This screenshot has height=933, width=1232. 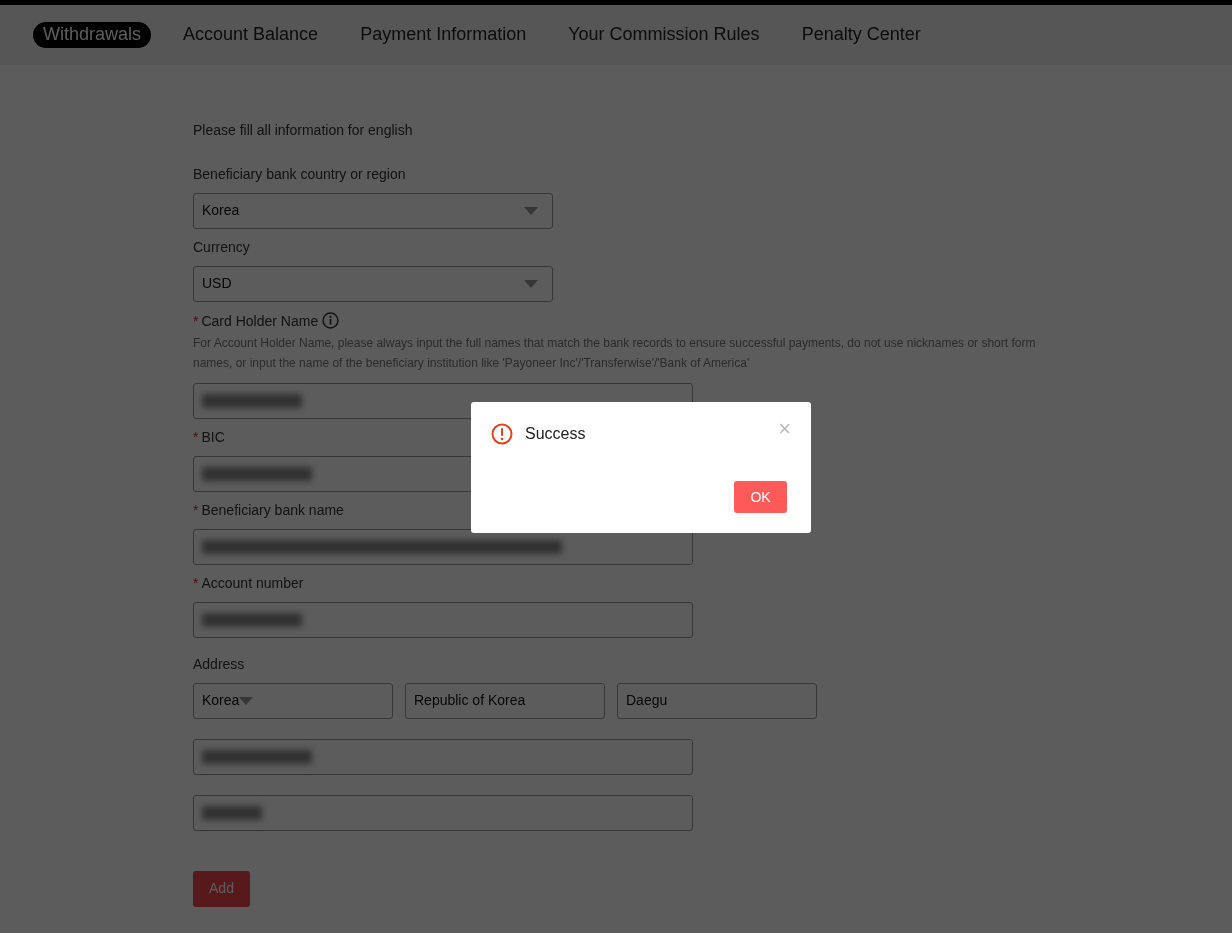 What do you see at coordinates (221, 246) in the screenshot?
I see `field-label: Currency` at bounding box center [221, 246].